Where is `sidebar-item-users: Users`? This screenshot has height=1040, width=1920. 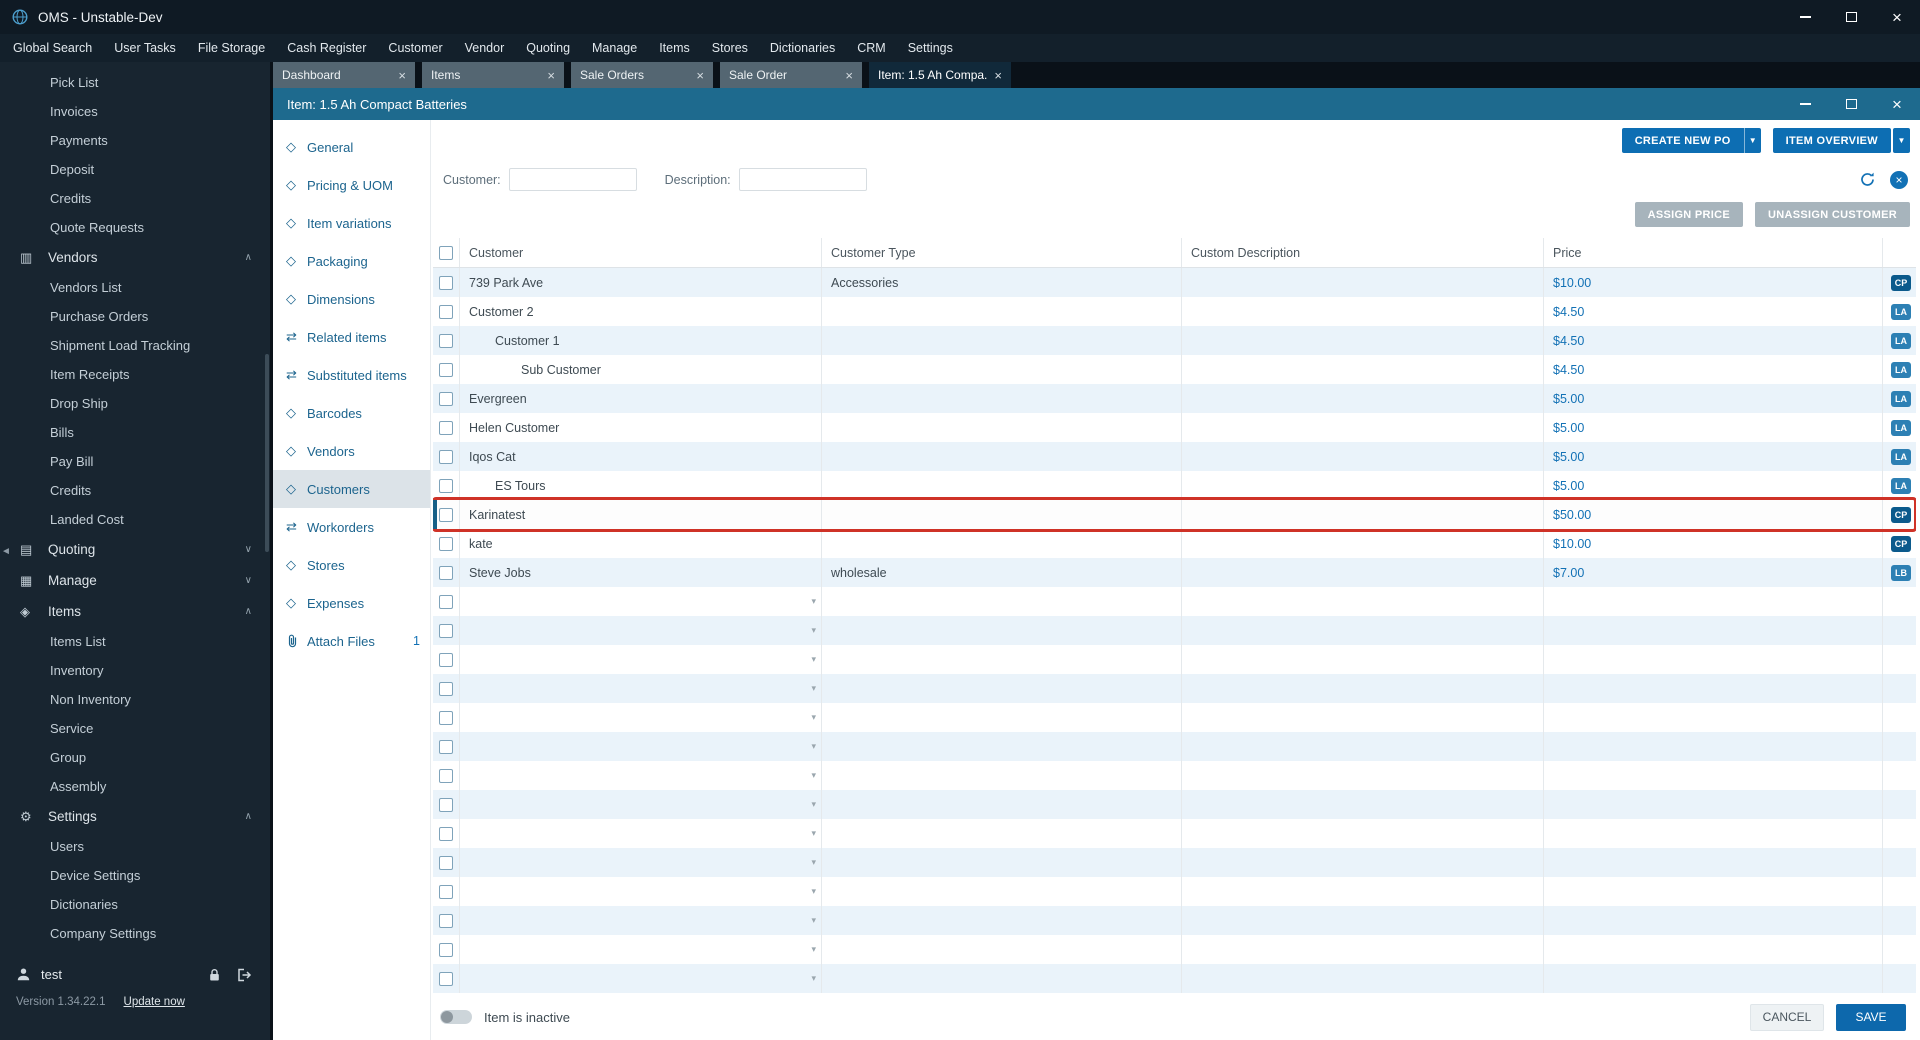 sidebar-item-users: Users is located at coordinates (135, 846).